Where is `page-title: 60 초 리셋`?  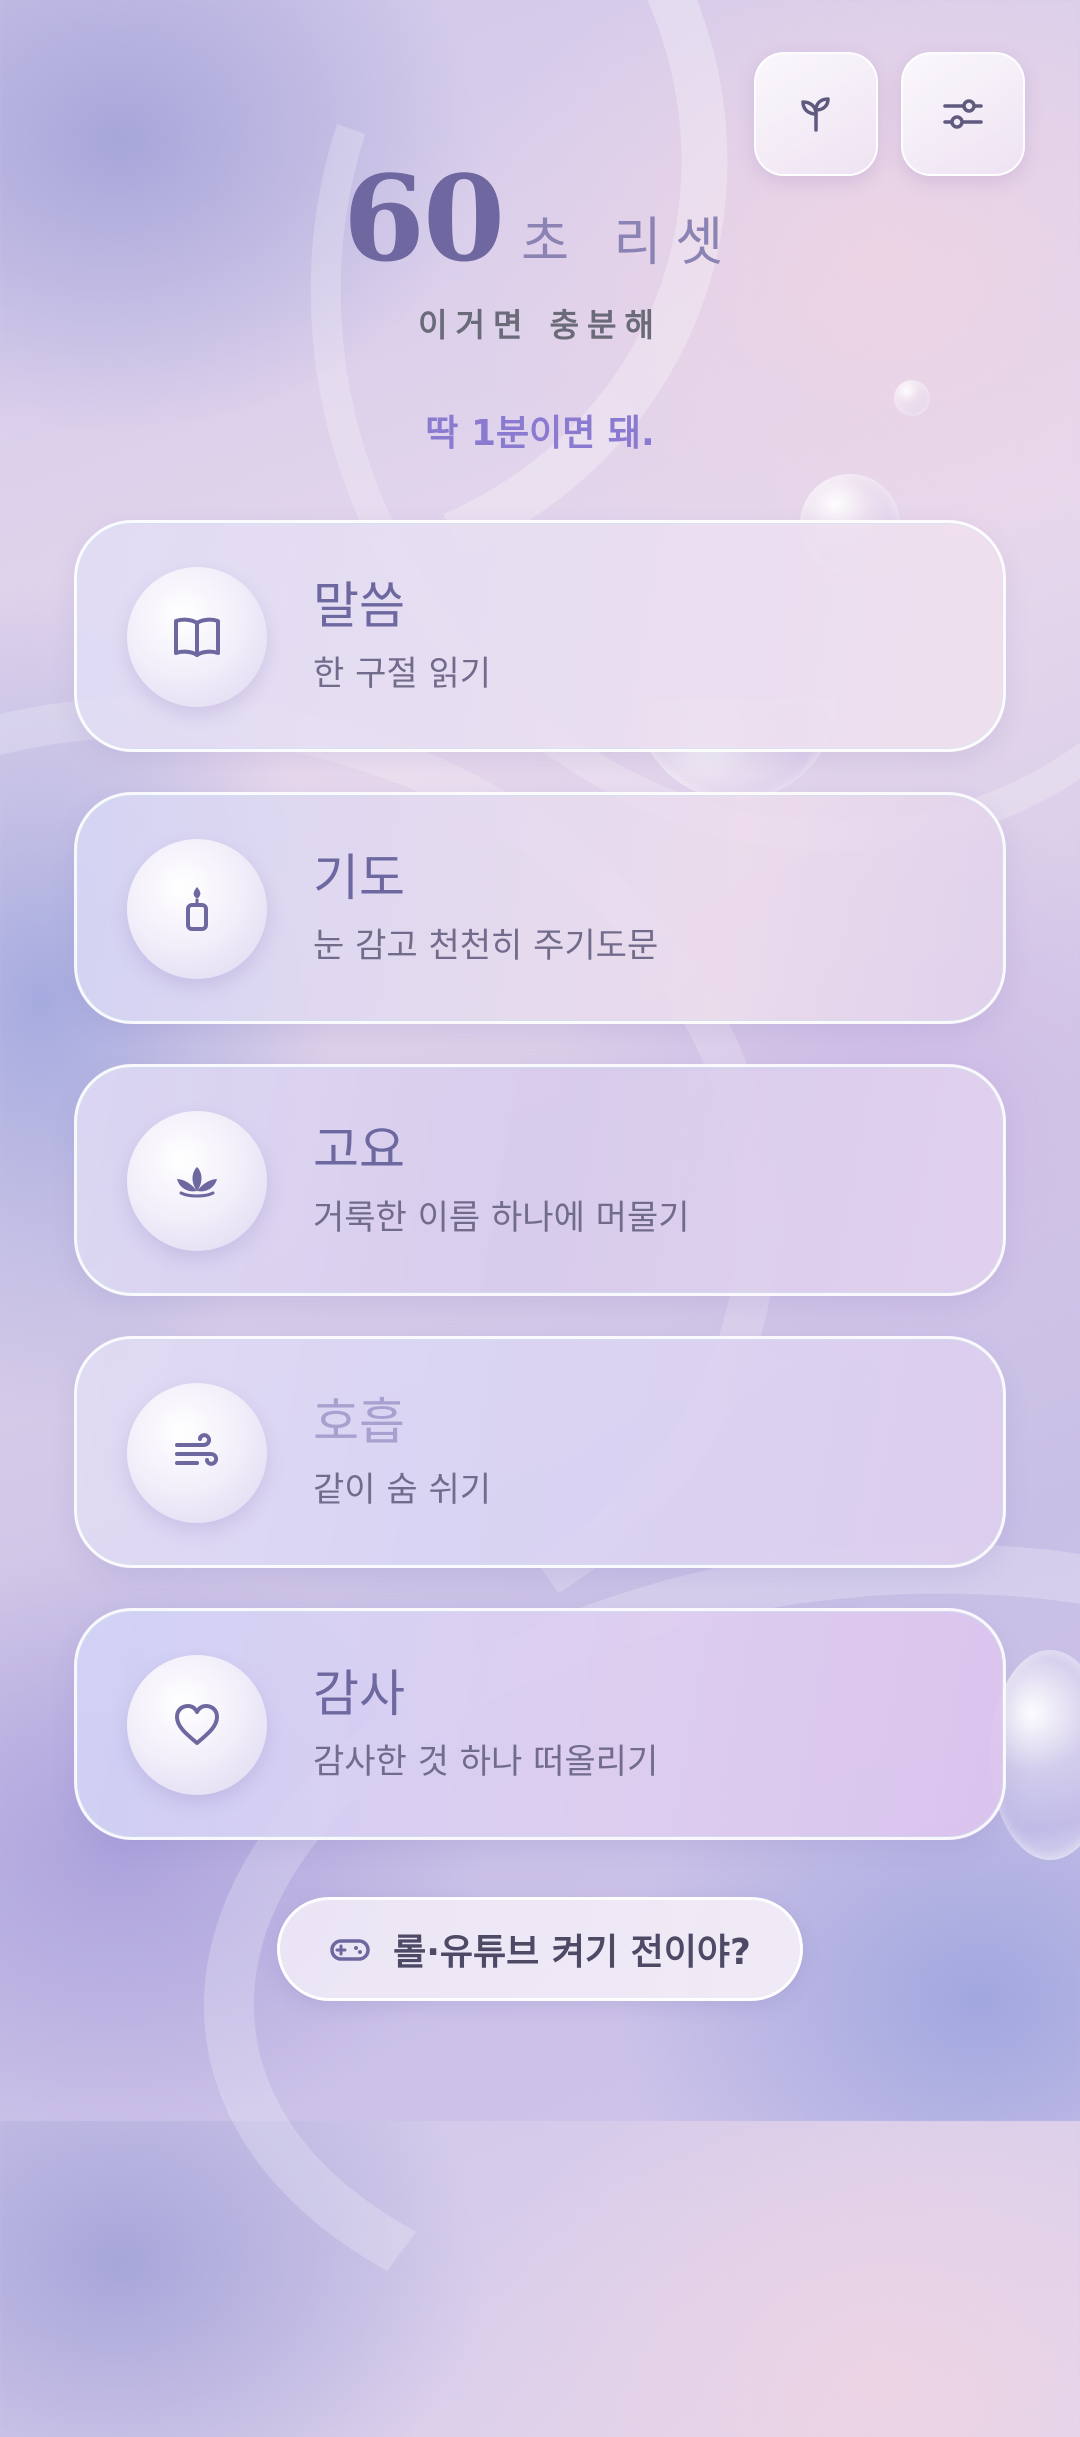 page-title: 60 초 리셋 is located at coordinates (540, 219).